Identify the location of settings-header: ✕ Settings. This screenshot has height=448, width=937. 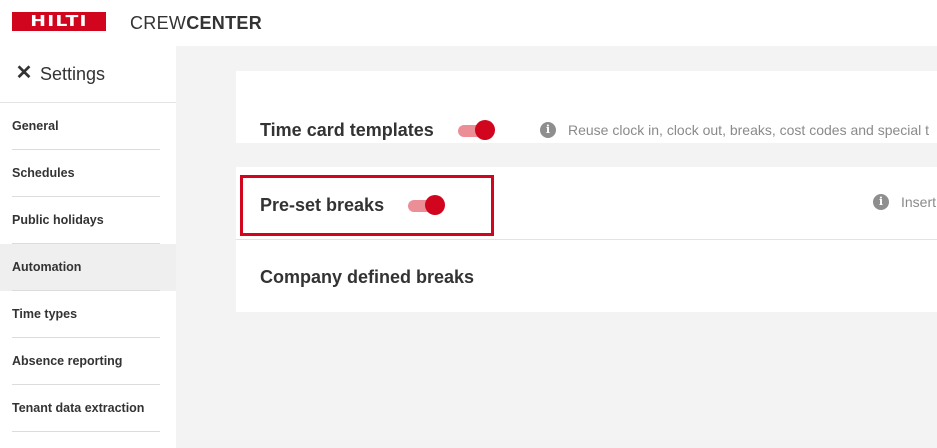
(88, 74).